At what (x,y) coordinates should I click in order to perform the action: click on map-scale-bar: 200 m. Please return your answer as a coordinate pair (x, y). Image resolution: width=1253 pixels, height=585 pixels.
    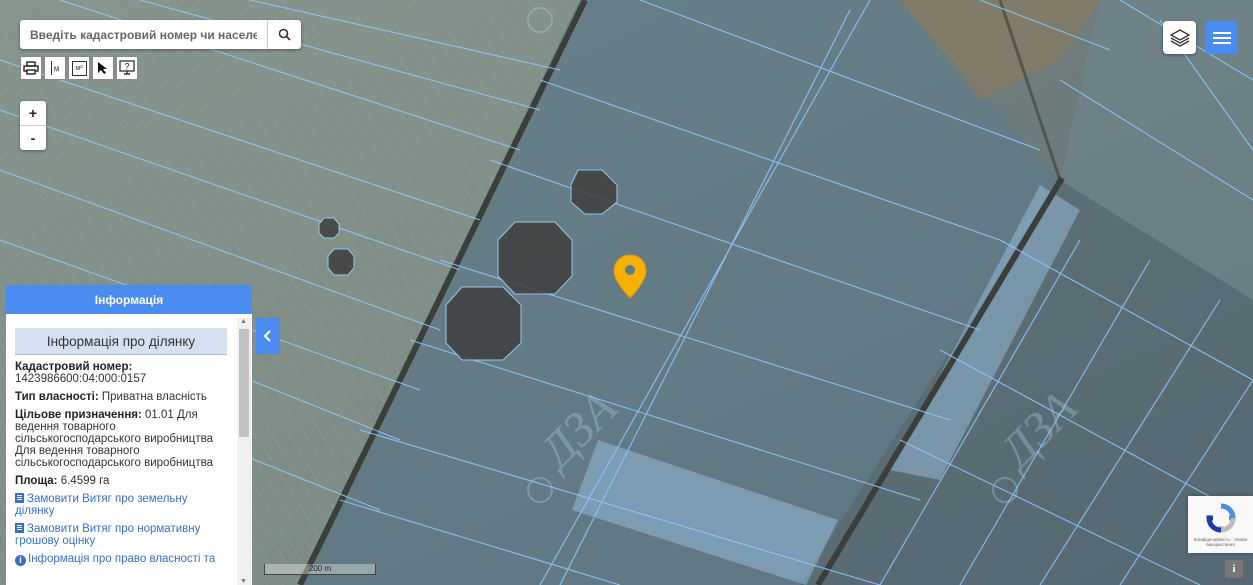
    Looking at the image, I should click on (320, 569).